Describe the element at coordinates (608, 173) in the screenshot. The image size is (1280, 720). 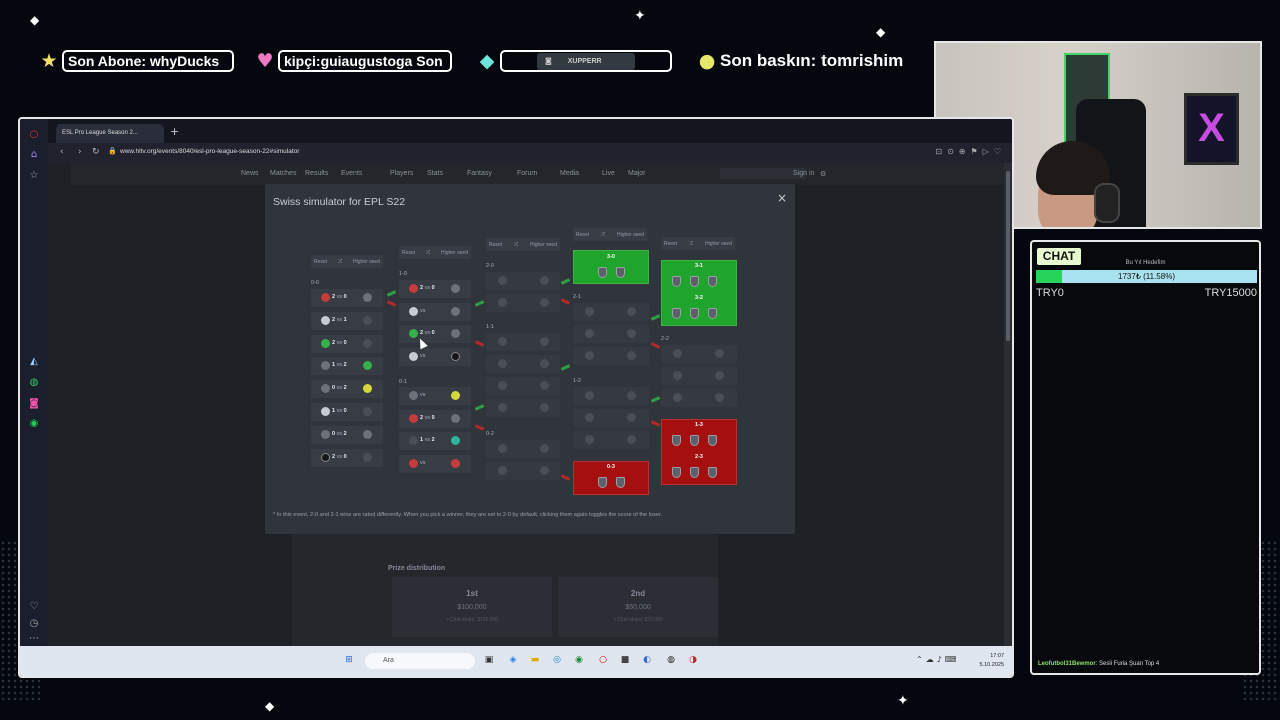
I see `site-nav-live: Live` at that location.